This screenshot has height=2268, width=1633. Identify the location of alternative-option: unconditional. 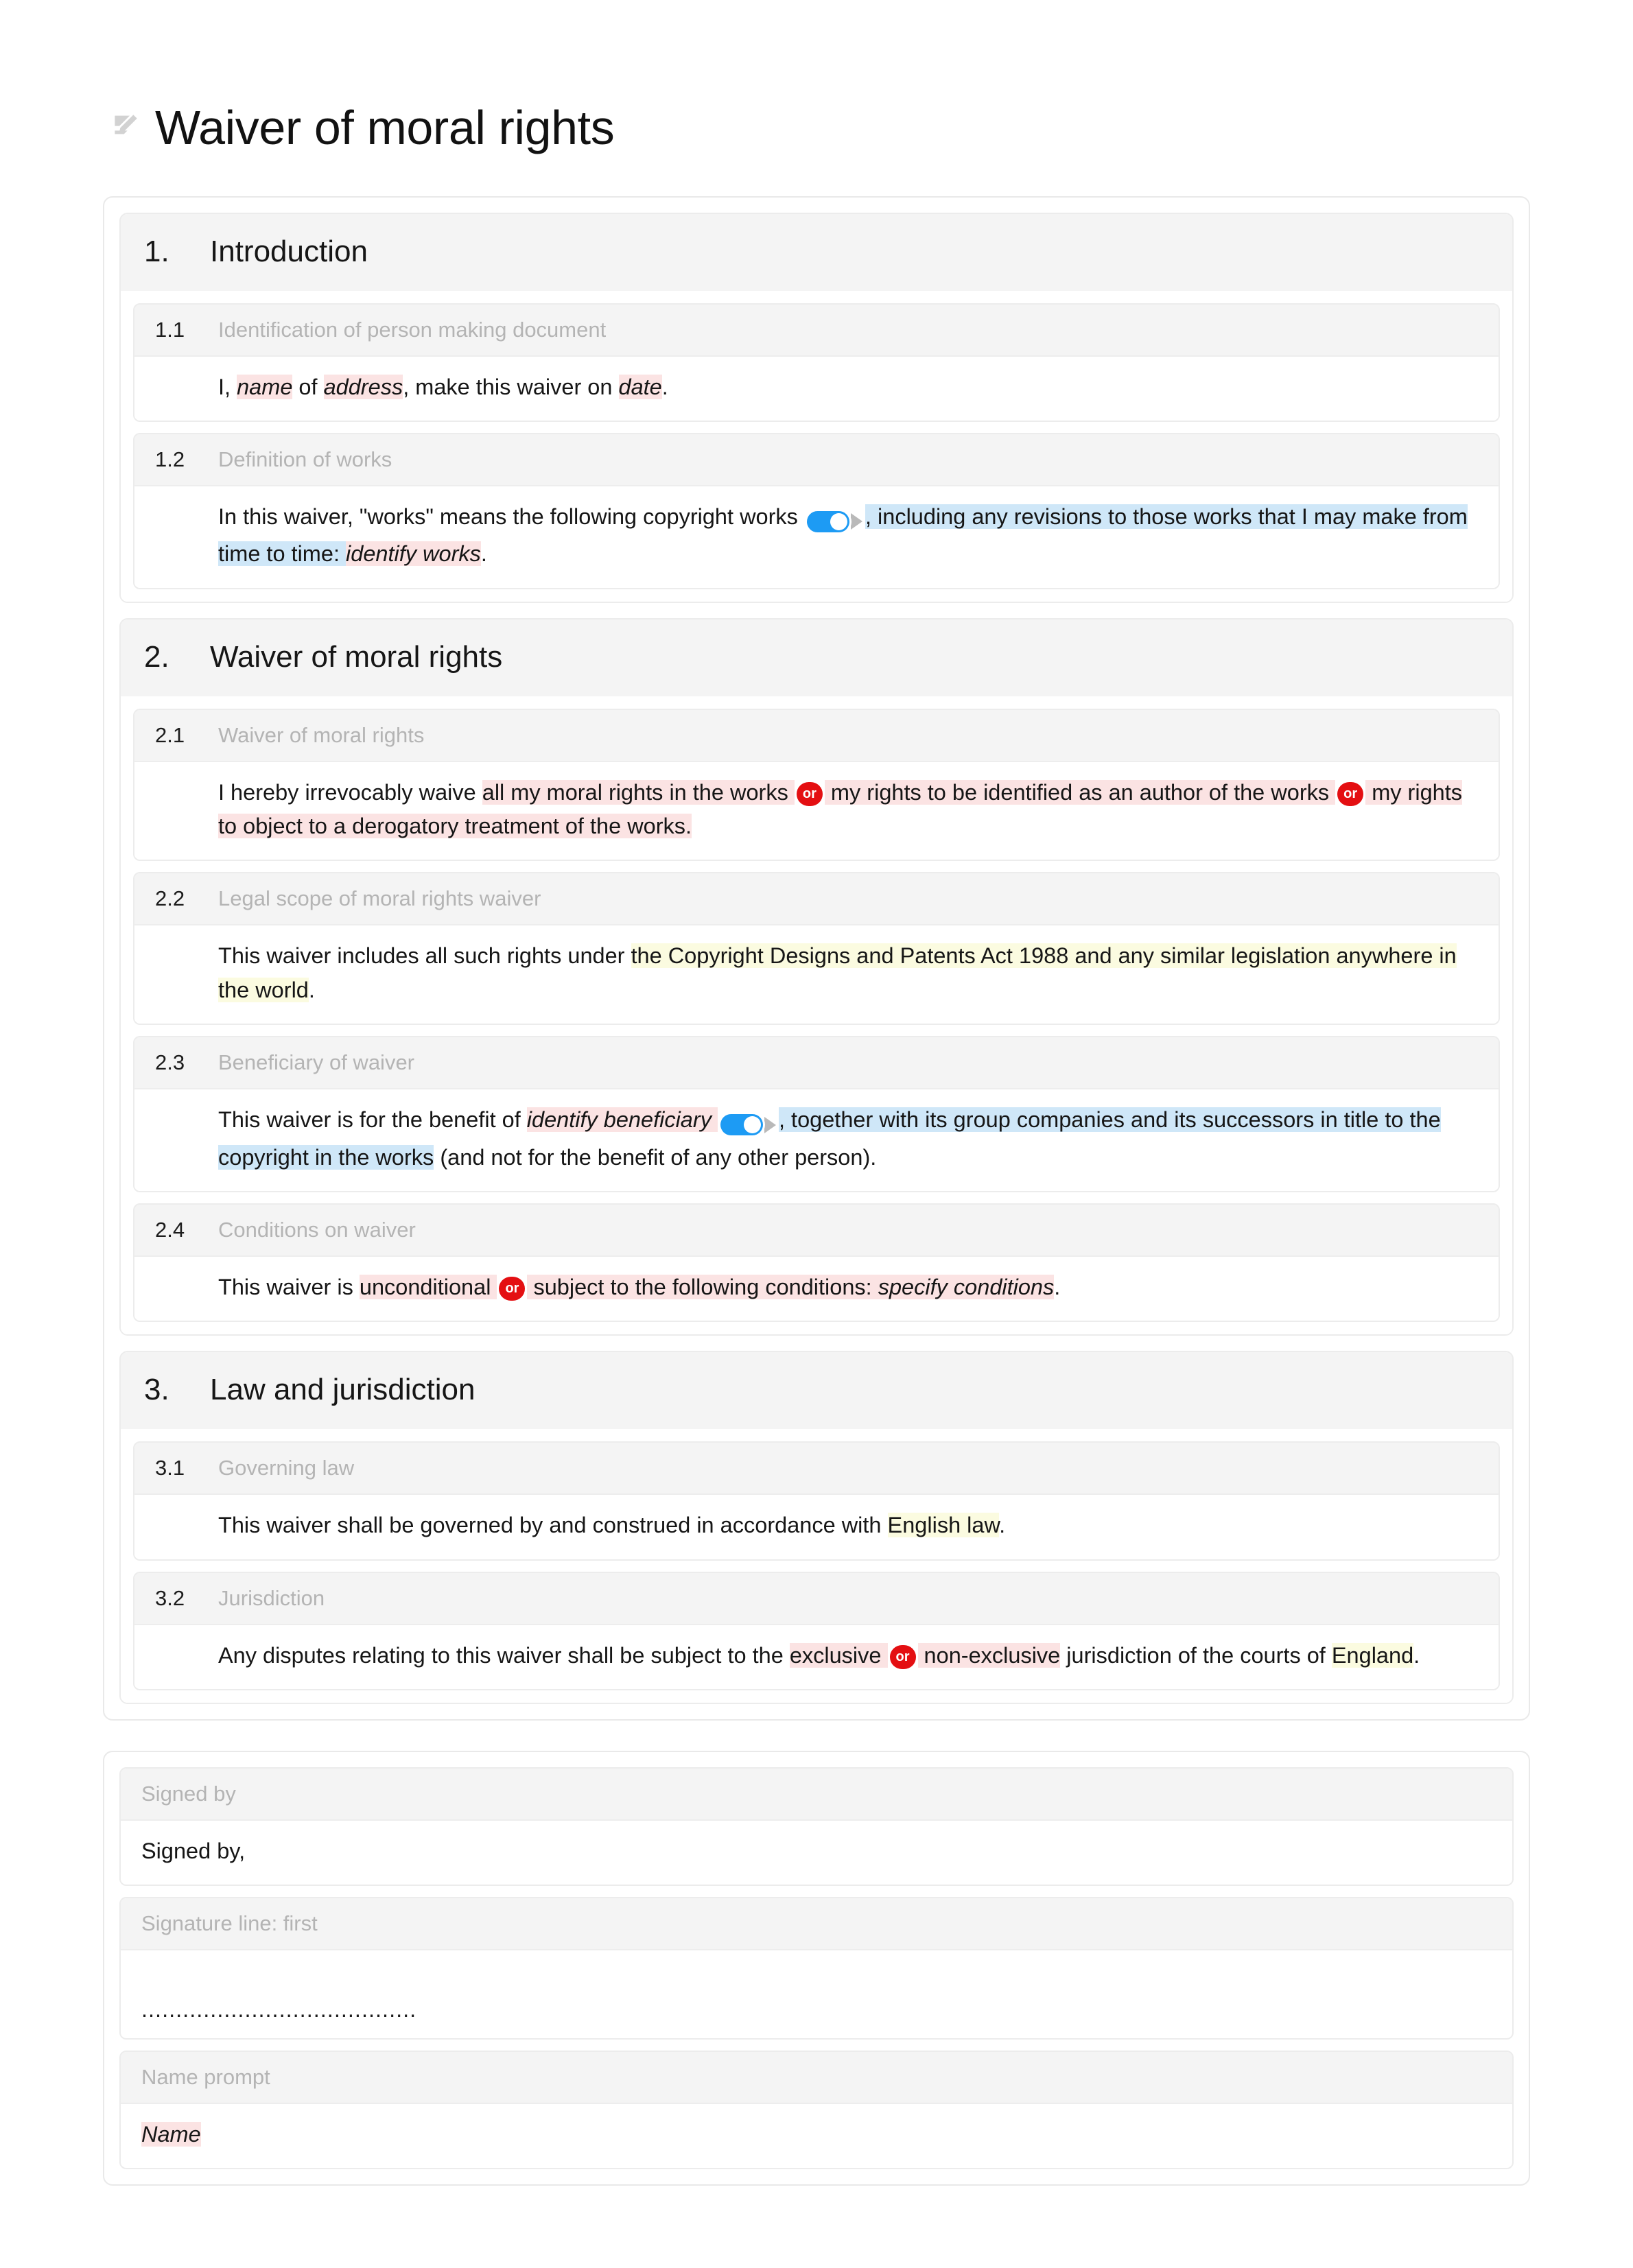
(428, 1287).